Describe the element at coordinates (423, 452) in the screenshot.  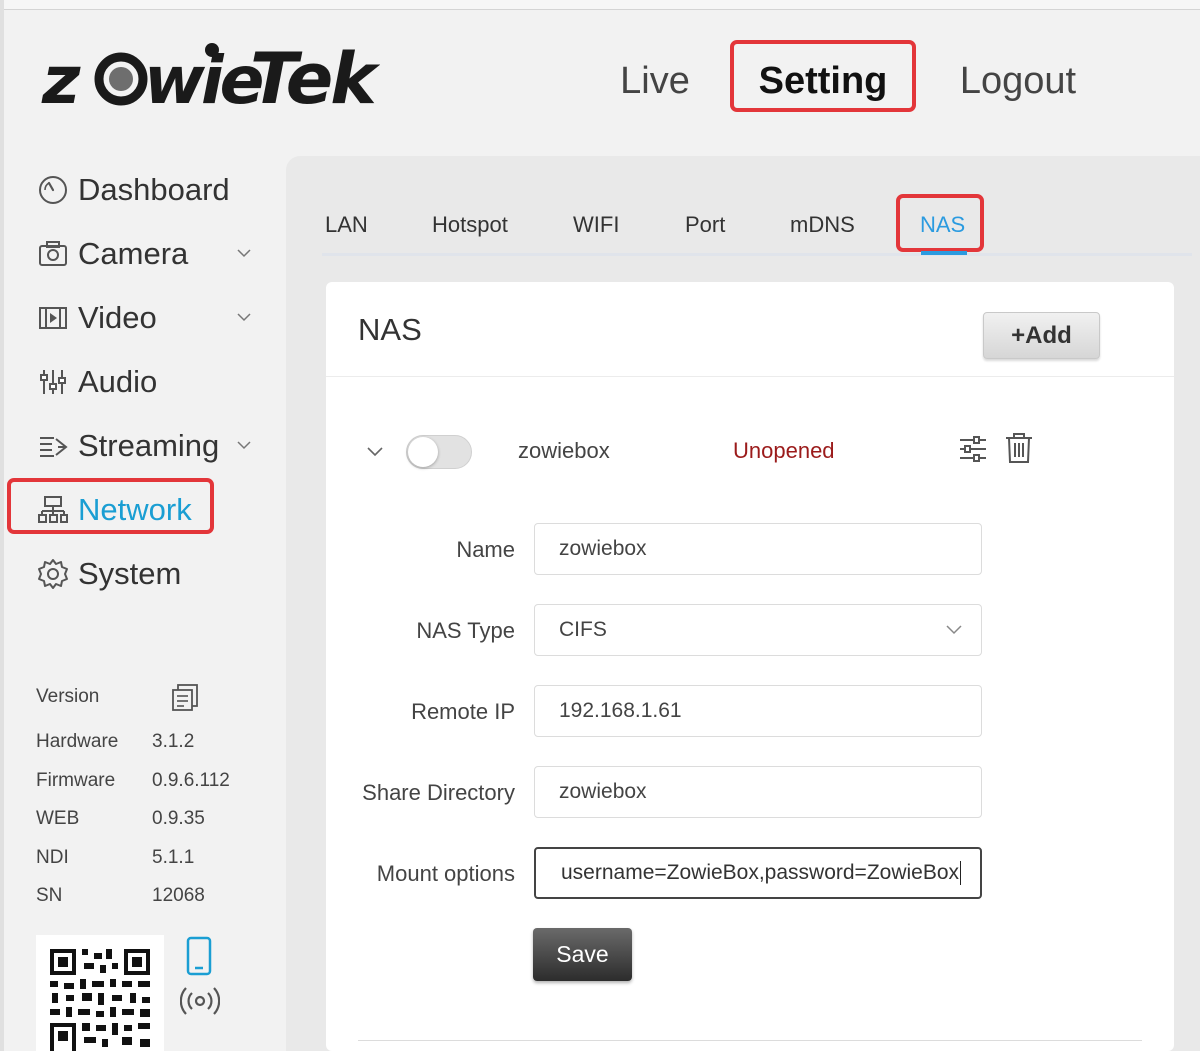
I see `toggle-knob` at that location.